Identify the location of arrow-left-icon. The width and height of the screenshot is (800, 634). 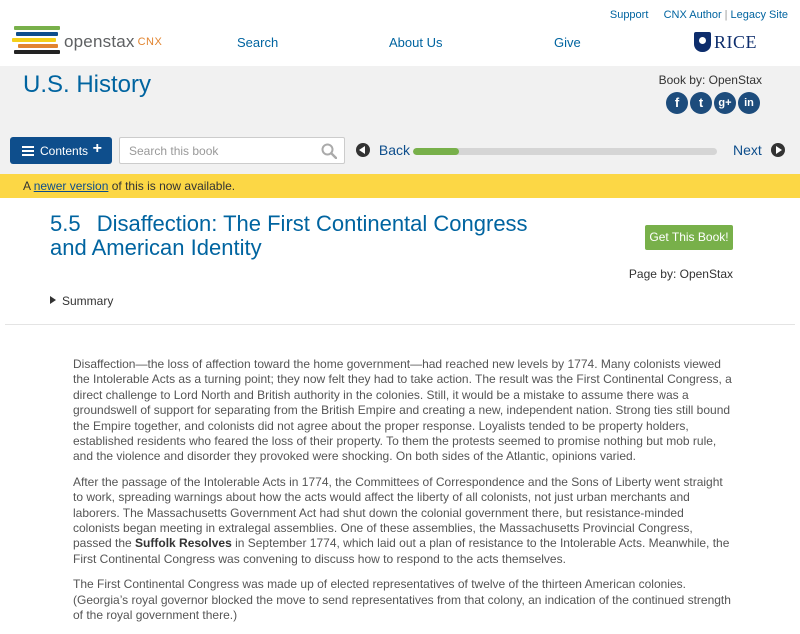
(363, 150).